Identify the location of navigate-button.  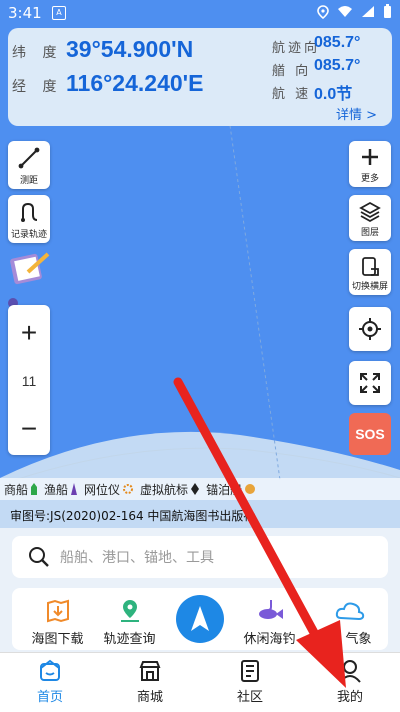
(200, 619).